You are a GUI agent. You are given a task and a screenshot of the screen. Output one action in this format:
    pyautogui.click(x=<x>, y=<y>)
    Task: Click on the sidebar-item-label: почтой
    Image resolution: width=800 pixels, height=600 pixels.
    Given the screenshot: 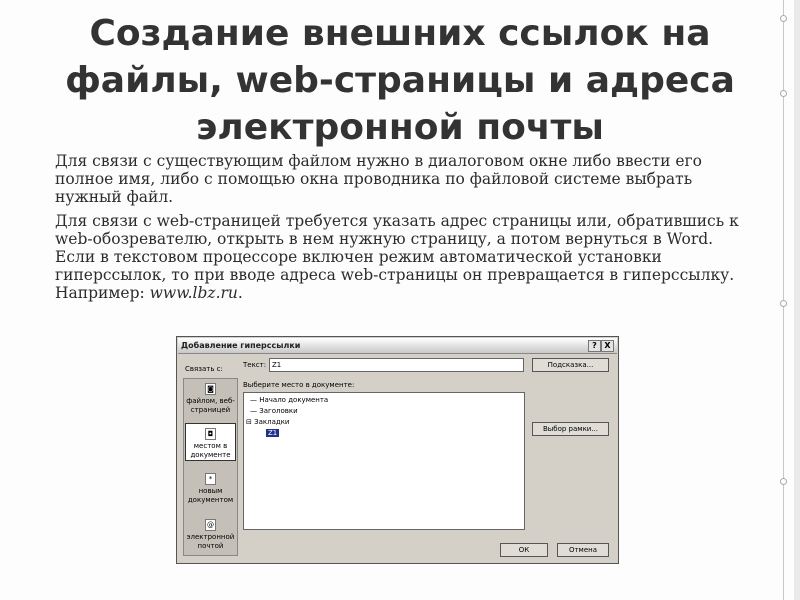 What is the action you would take?
    pyautogui.click(x=210, y=546)
    